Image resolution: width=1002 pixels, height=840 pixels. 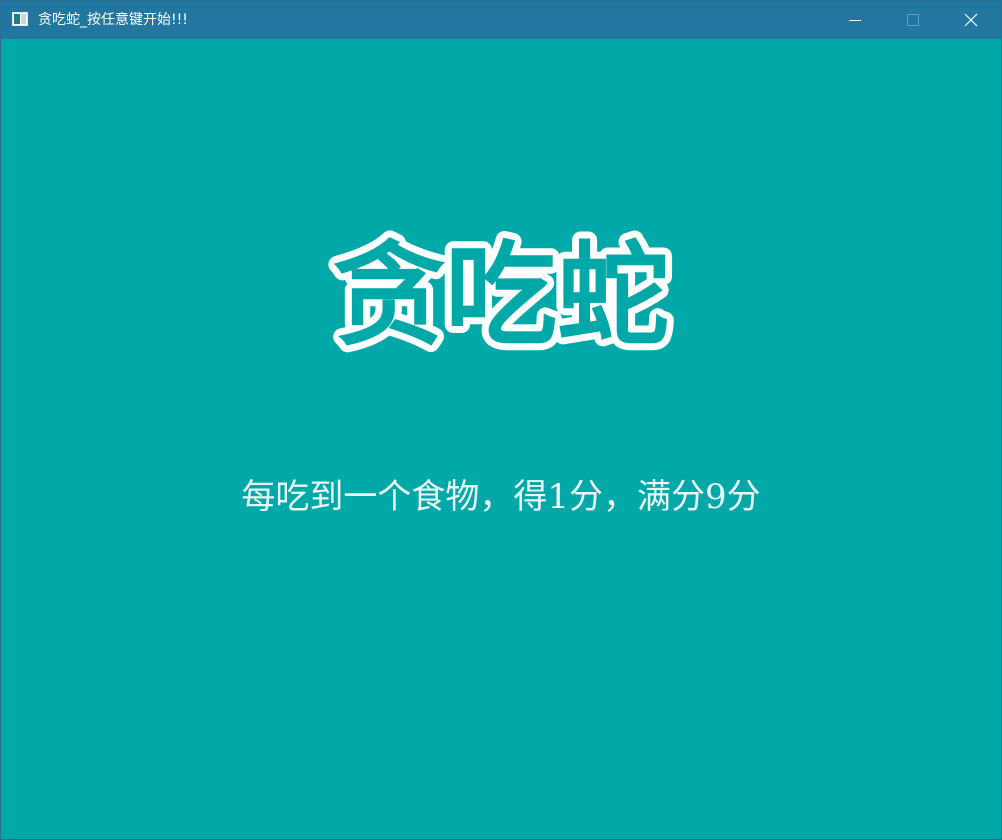 I want to click on close-button, so click(x=971, y=20).